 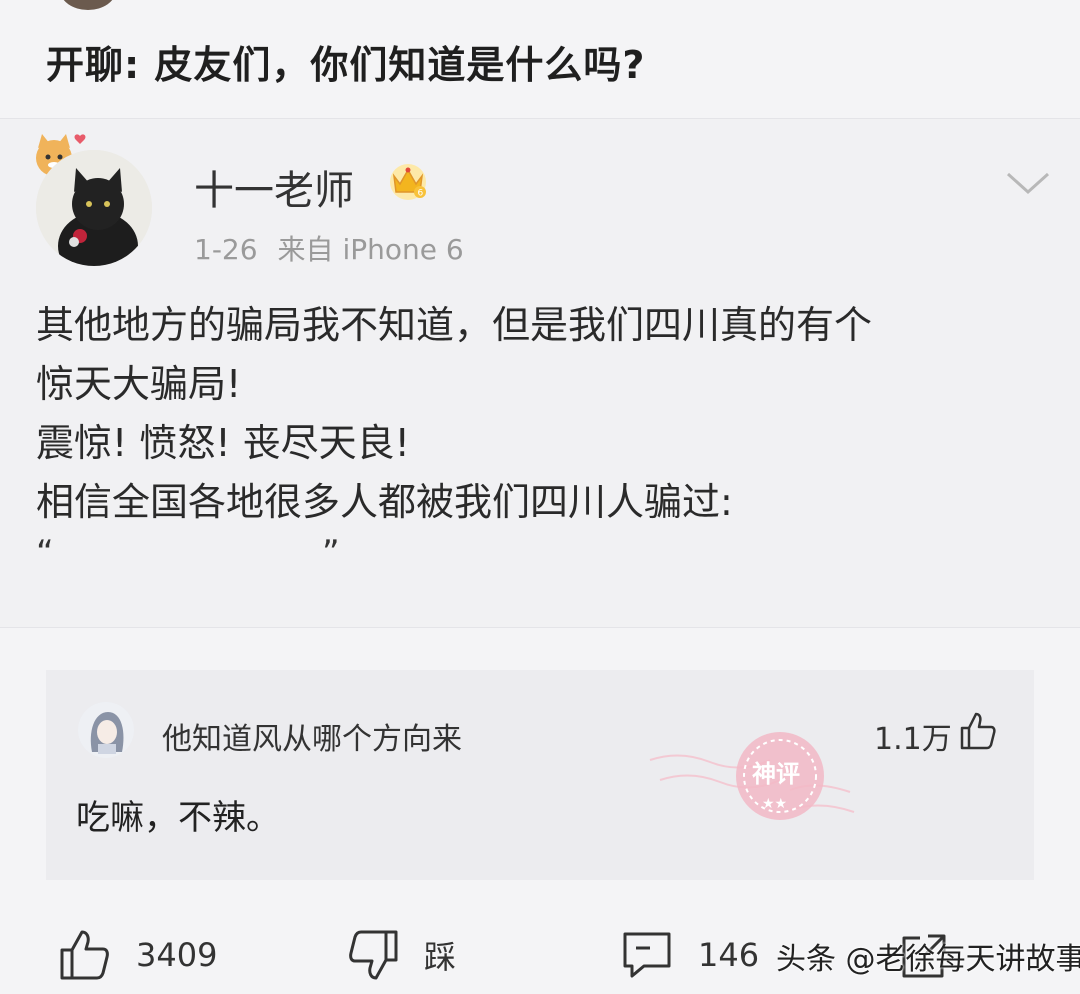 I want to click on dislike-button: 踩, so click(x=401, y=955).